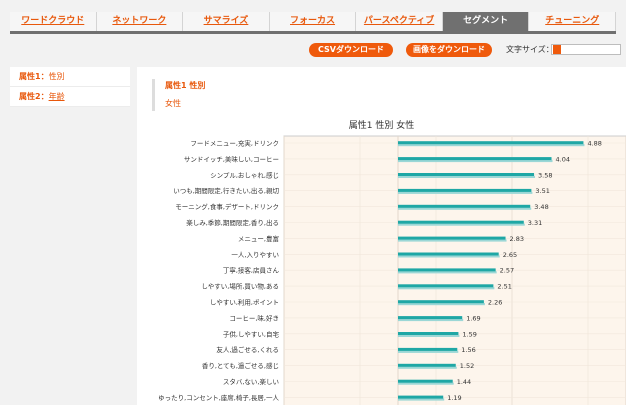 This screenshot has height=405, width=626. Describe the element at coordinates (517, 239) in the screenshot. I see `data-label: 2.83` at that location.